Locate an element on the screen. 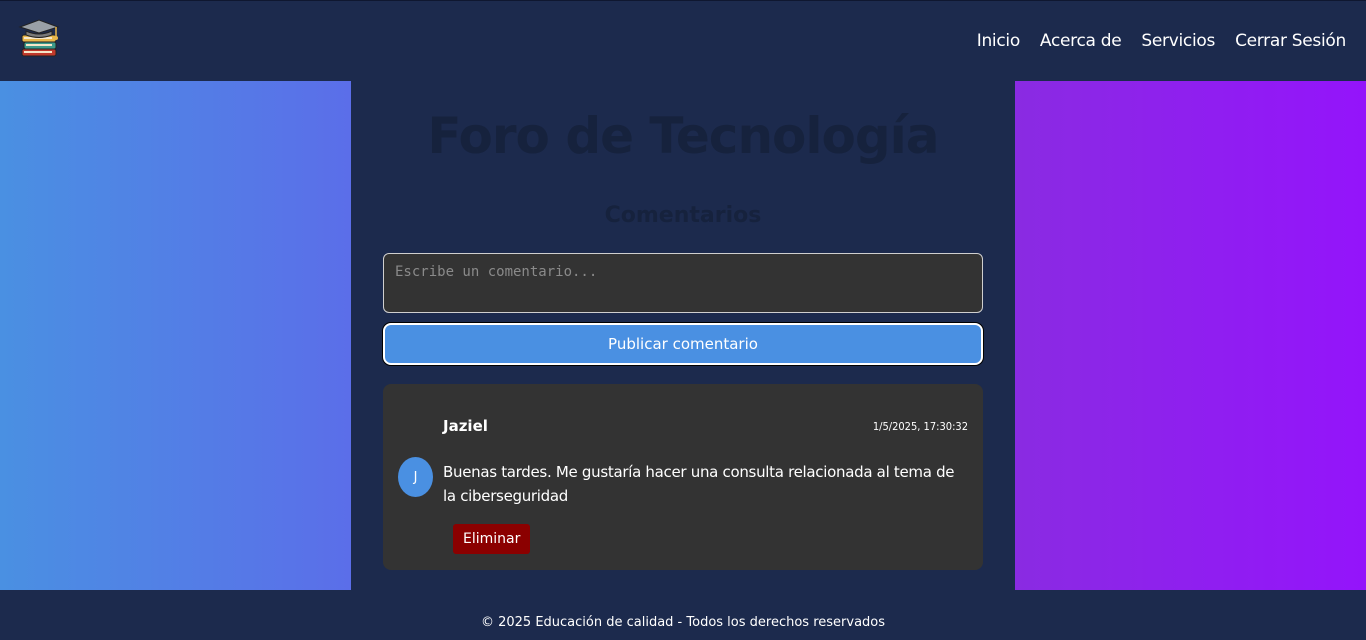 The image size is (1366, 640). comment-timestamp: 1/5/2025, 17:30:32 is located at coordinates (920, 426).